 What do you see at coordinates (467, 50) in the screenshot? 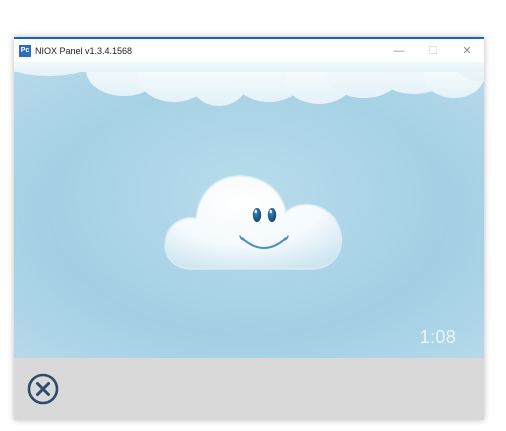
I see `close-window-button: ✕` at bounding box center [467, 50].